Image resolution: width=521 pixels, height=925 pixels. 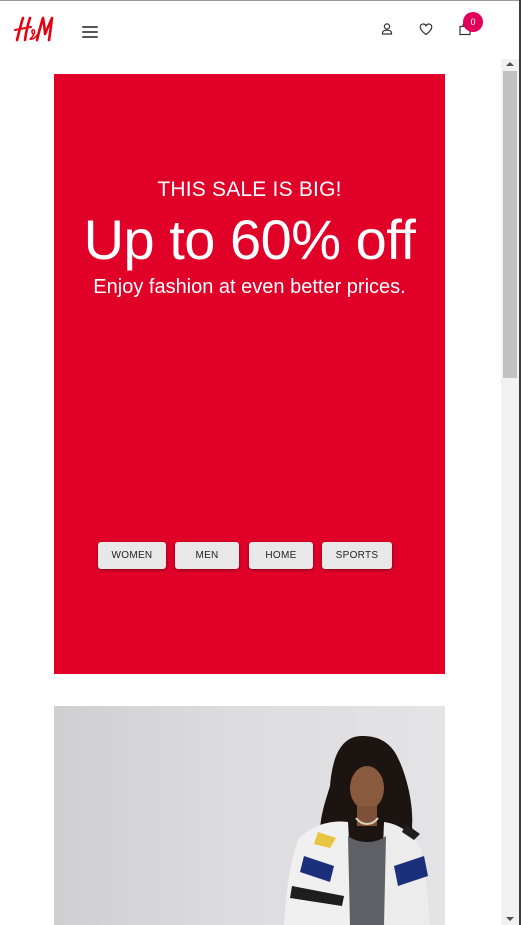 What do you see at coordinates (249, 239) in the screenshot?
I see `sale-headline: Up to 60% off` at bounding box center [249, 239].